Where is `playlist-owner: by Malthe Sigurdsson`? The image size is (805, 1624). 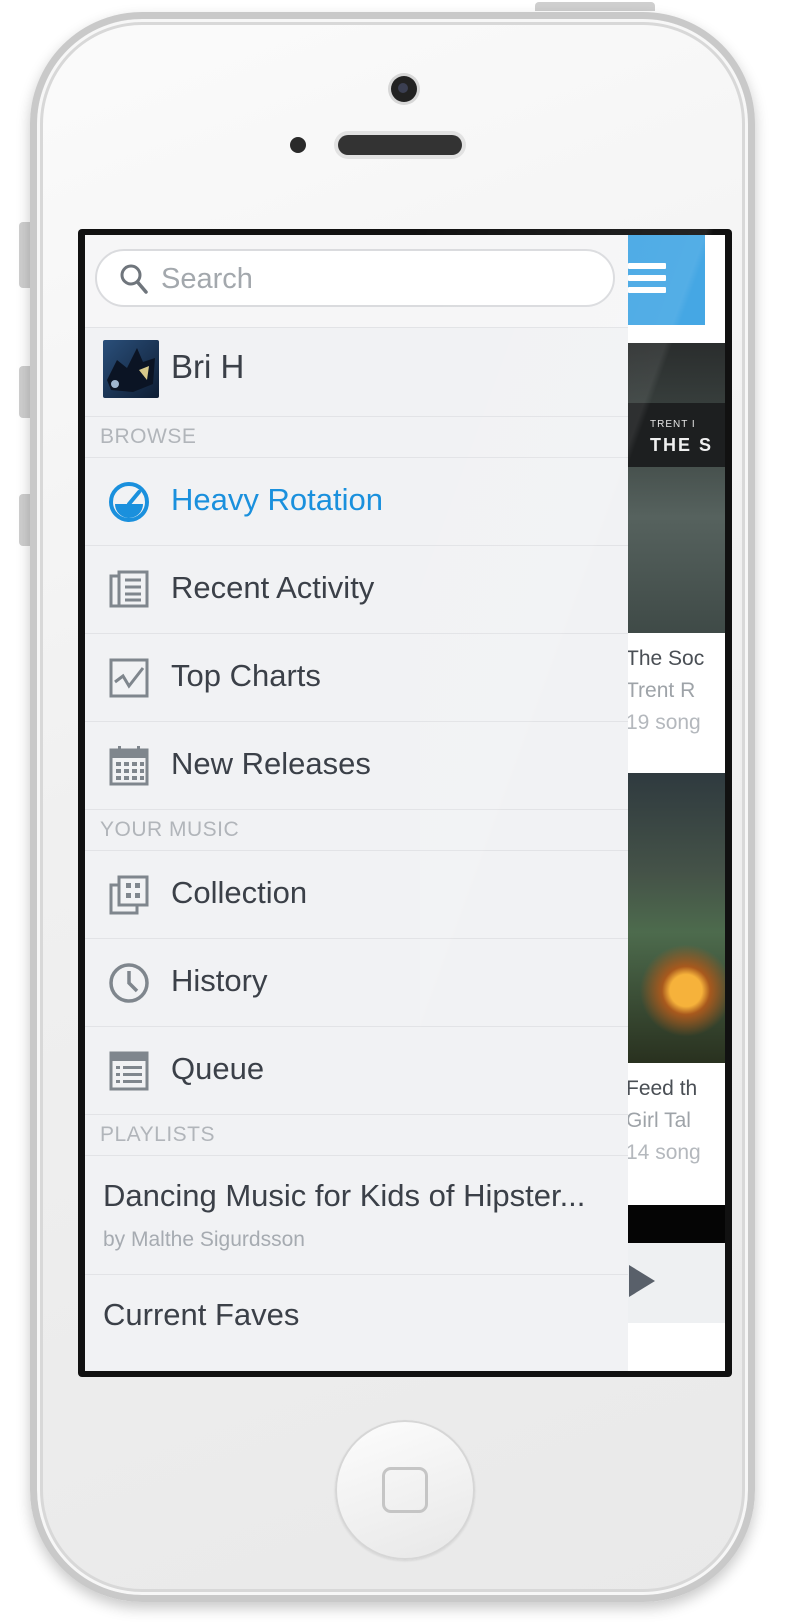 playlist-owner: by Malthe Sigurdsson is located at coordinates (204, 1239).